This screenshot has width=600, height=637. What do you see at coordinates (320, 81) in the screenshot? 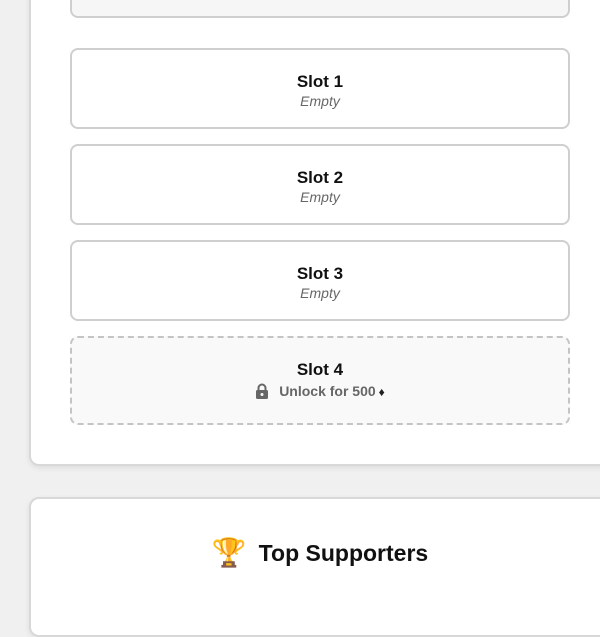
I see `slot-title: Slot 1` at bounding box center [320, 81].